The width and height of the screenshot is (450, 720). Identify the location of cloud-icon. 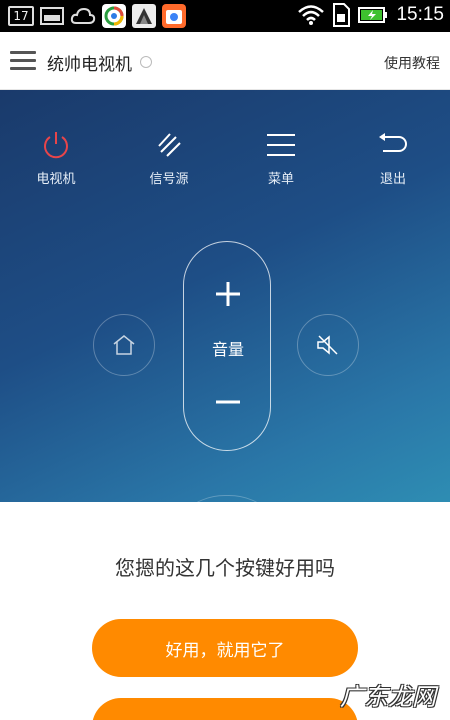
(83, 15).